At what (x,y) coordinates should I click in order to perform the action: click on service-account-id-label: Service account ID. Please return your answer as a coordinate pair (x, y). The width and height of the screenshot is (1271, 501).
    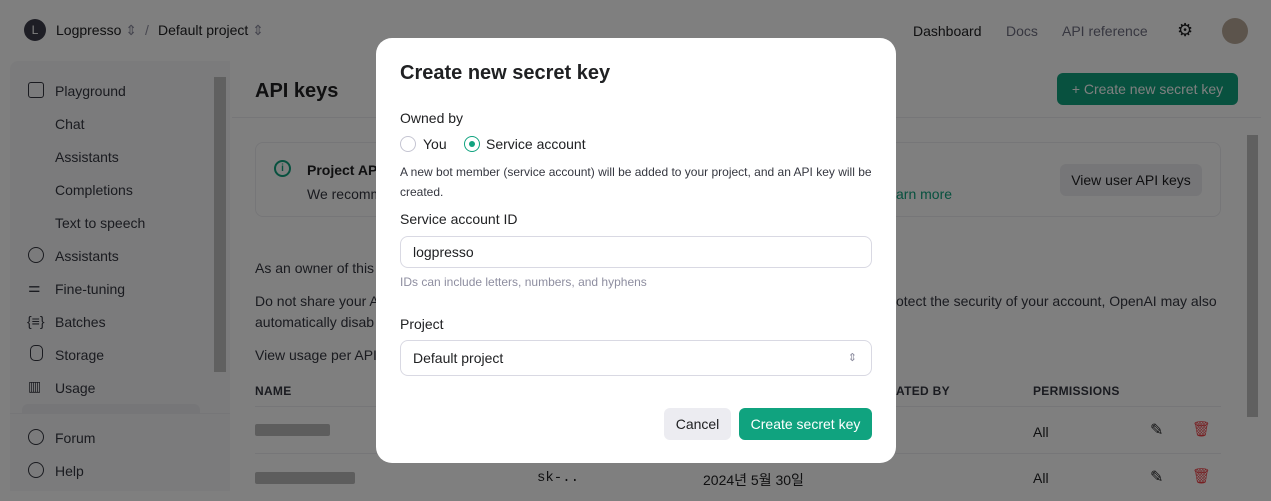
    Looking at the image, I should click on (459, 219).